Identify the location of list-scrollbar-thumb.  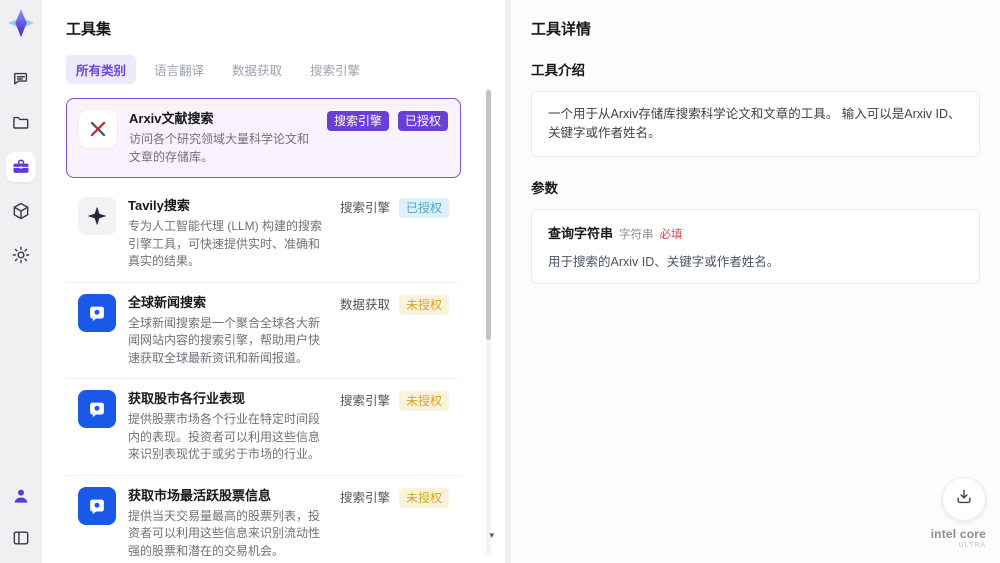
(488, 215).